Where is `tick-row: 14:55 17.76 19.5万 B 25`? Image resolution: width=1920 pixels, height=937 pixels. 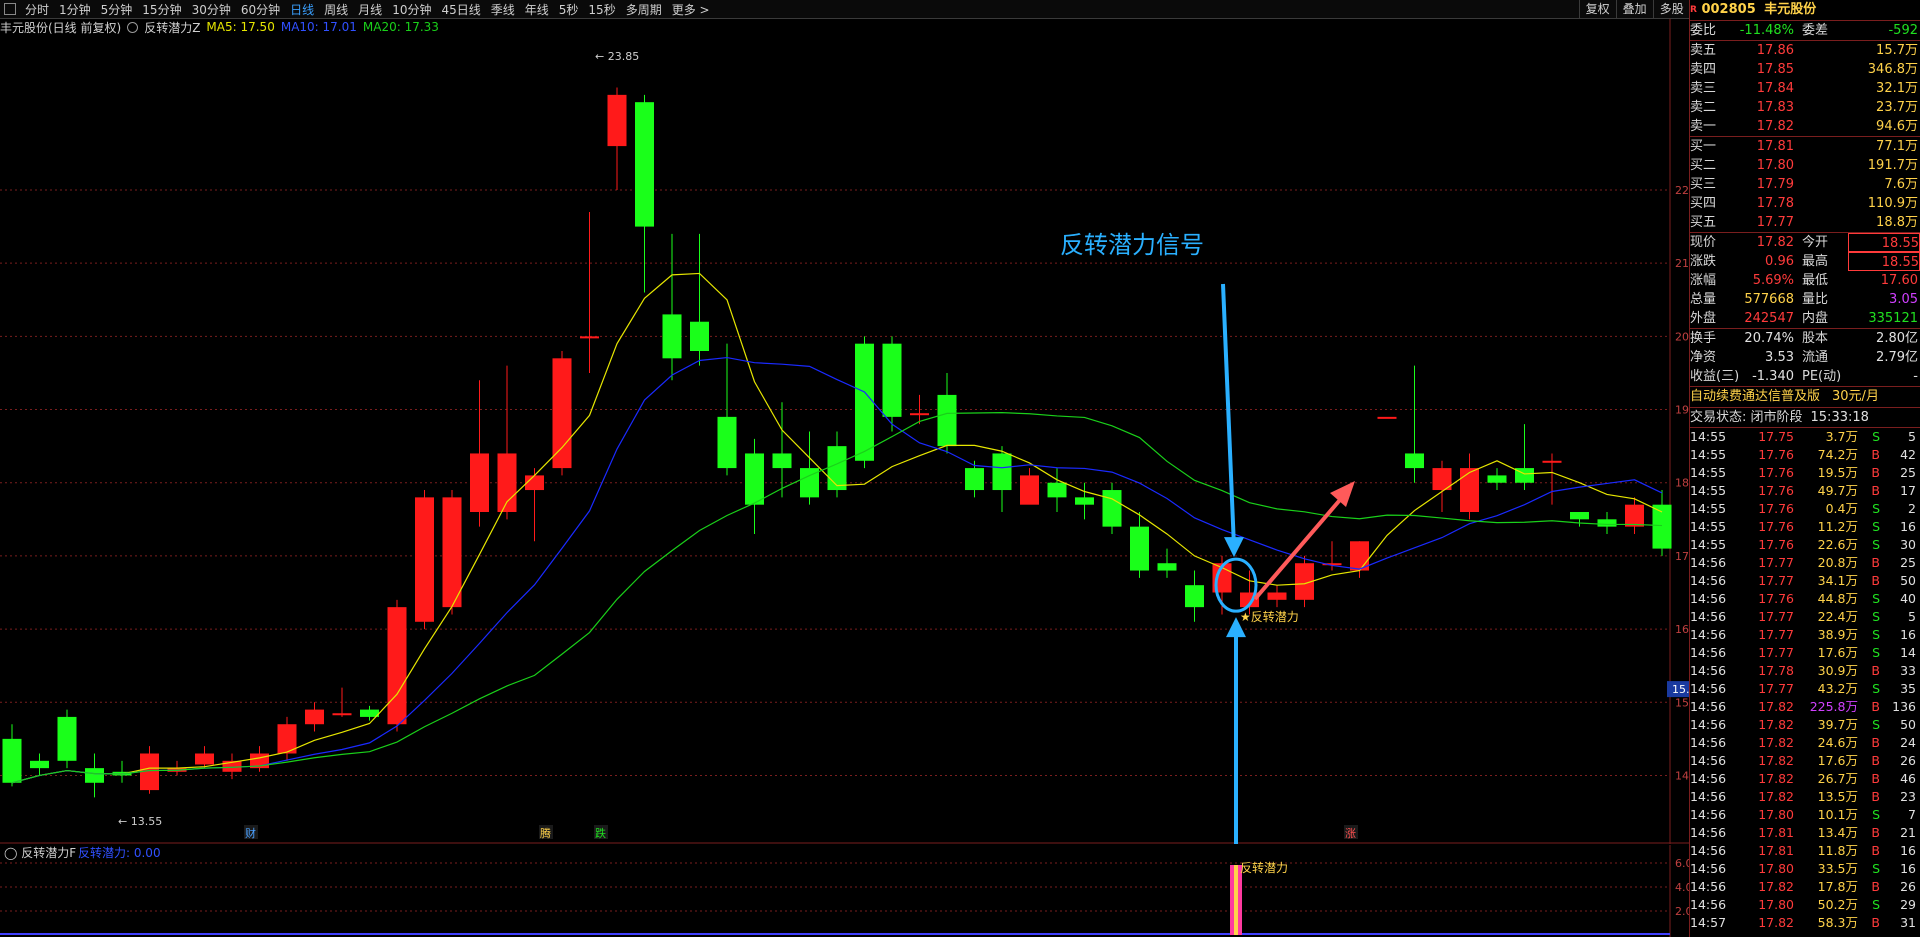
tick-row: 14:55 17.76 19.5万 B 25 is located at coordinates (1805, 473).